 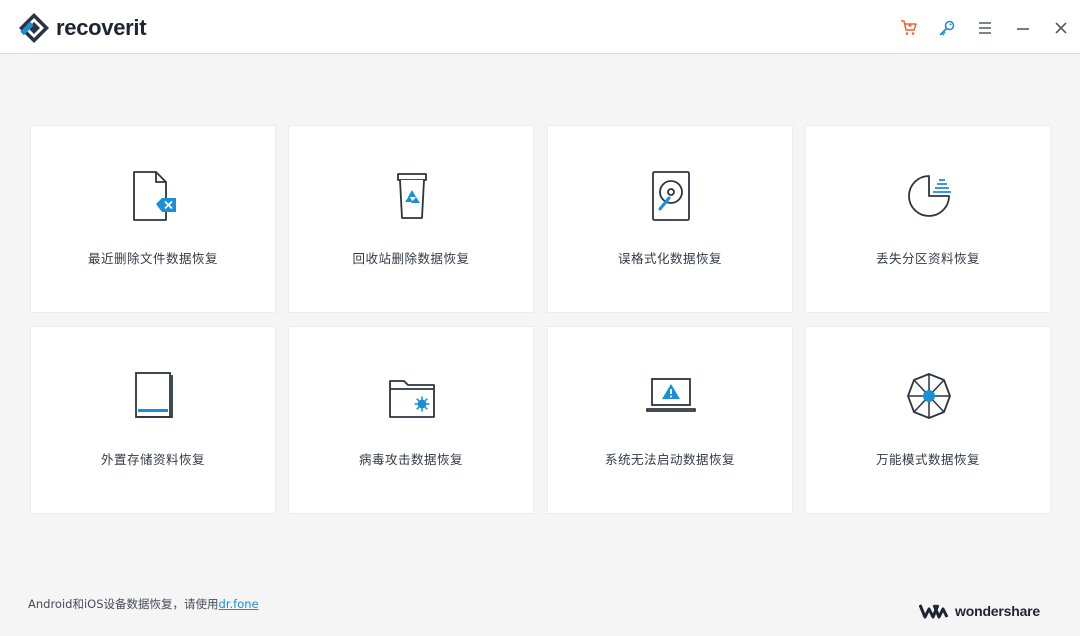 I want to click on brand-name: wondershare, so click(x=997, y=611).